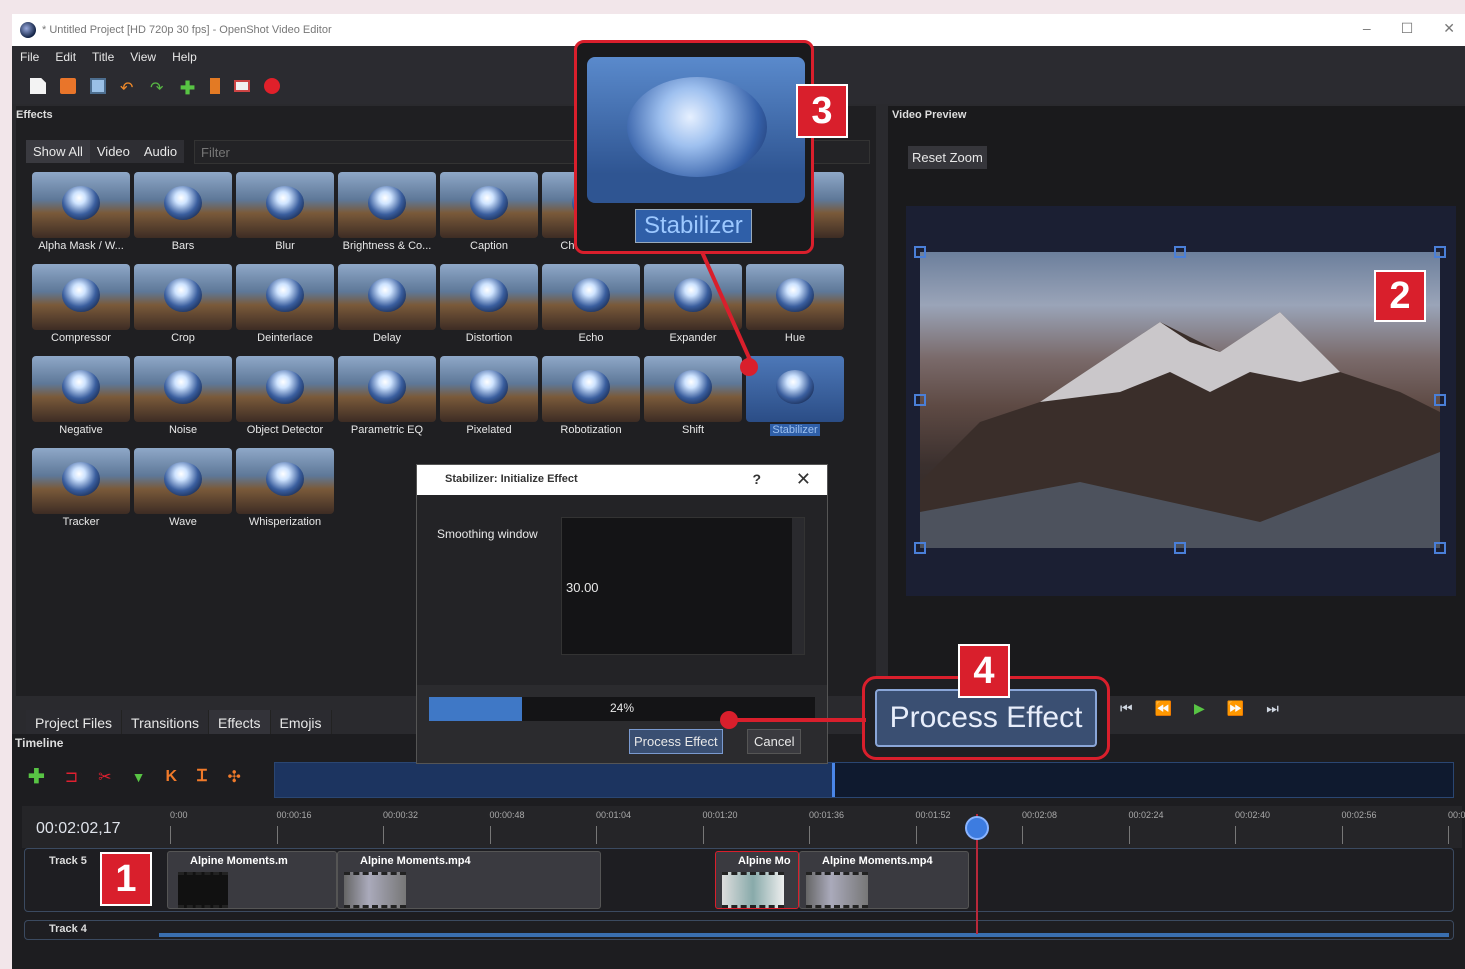 The height and width of the screenshot is (969, 1465). I want to click on menu-title: Title, so click(103, 57).